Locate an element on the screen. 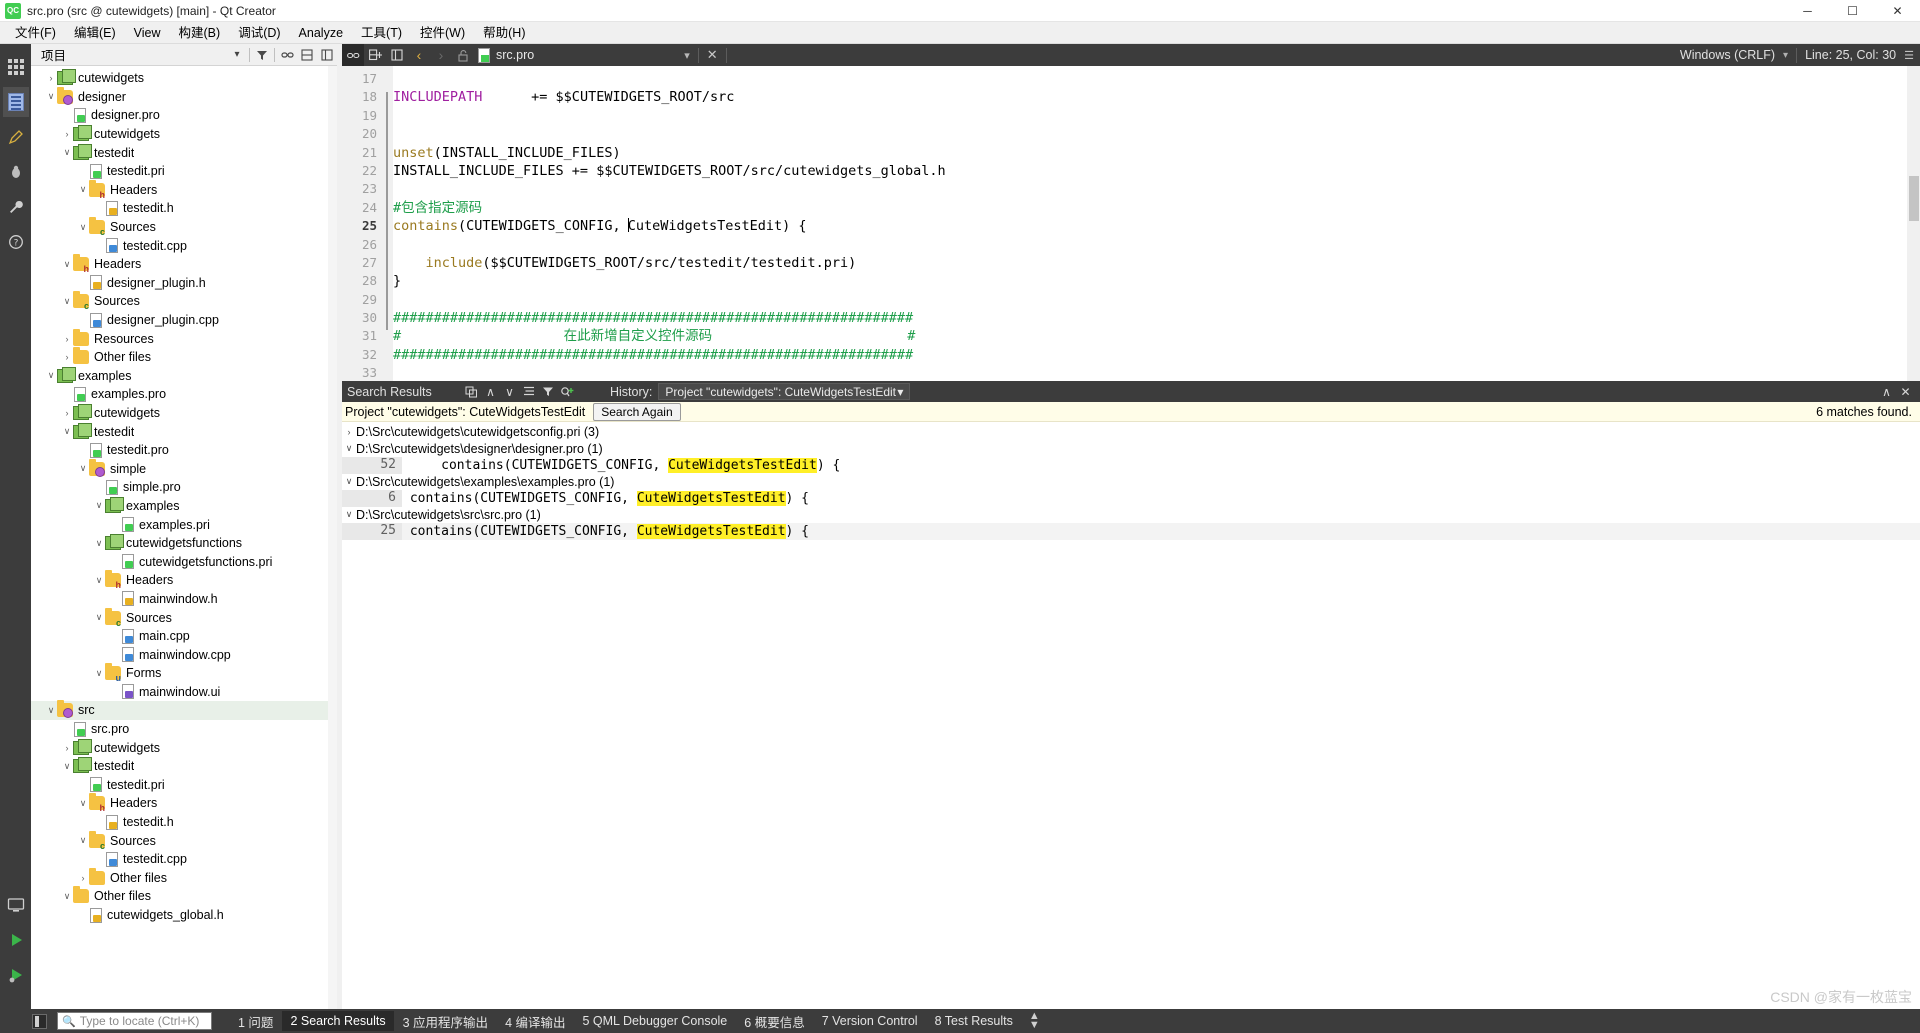 The height and width of the screenshot is (1033, 1920). fold-bar is located at coordinates (387, 223).